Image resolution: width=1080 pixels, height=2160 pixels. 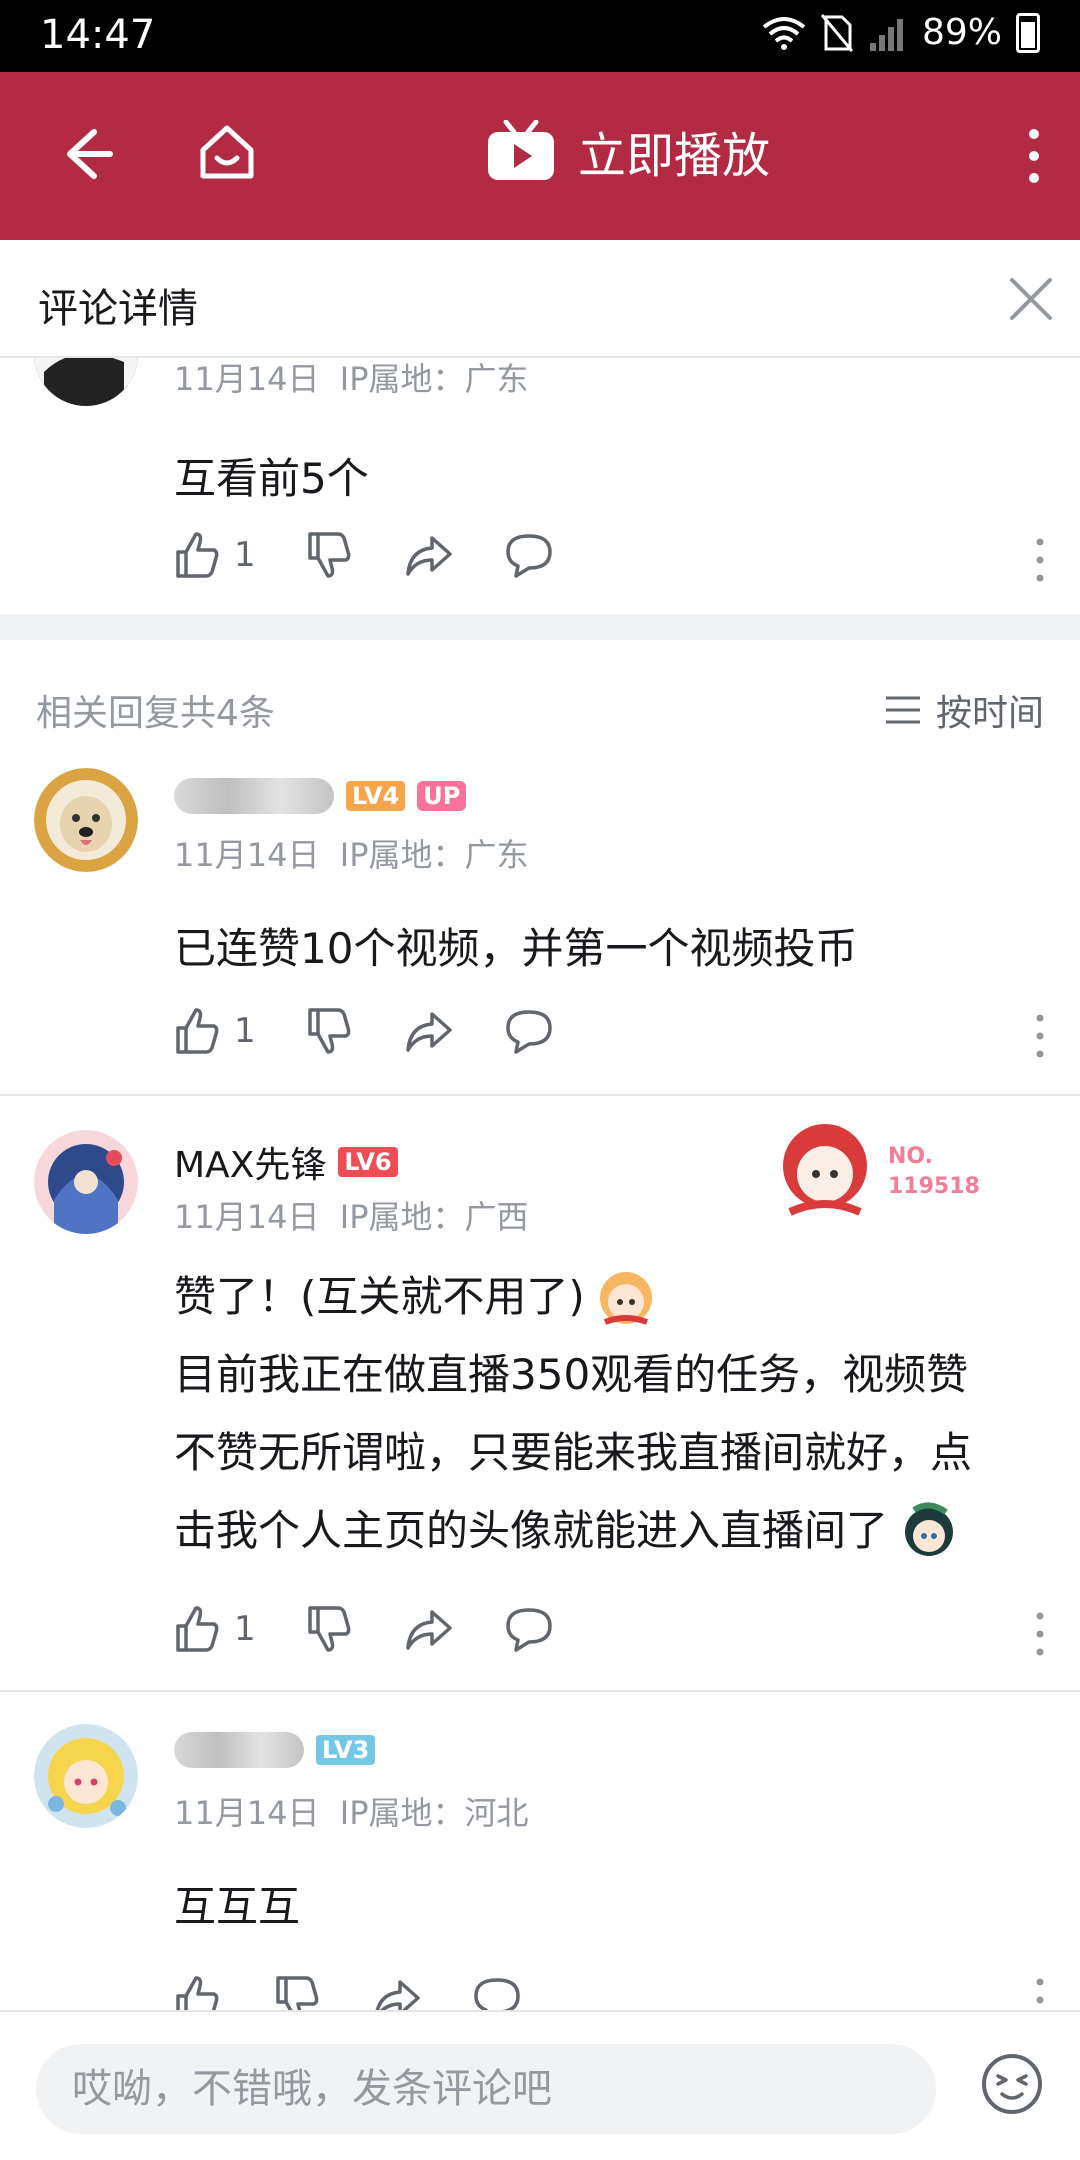 I want to click on comment-actions: 1, so click(x=386, y=555).